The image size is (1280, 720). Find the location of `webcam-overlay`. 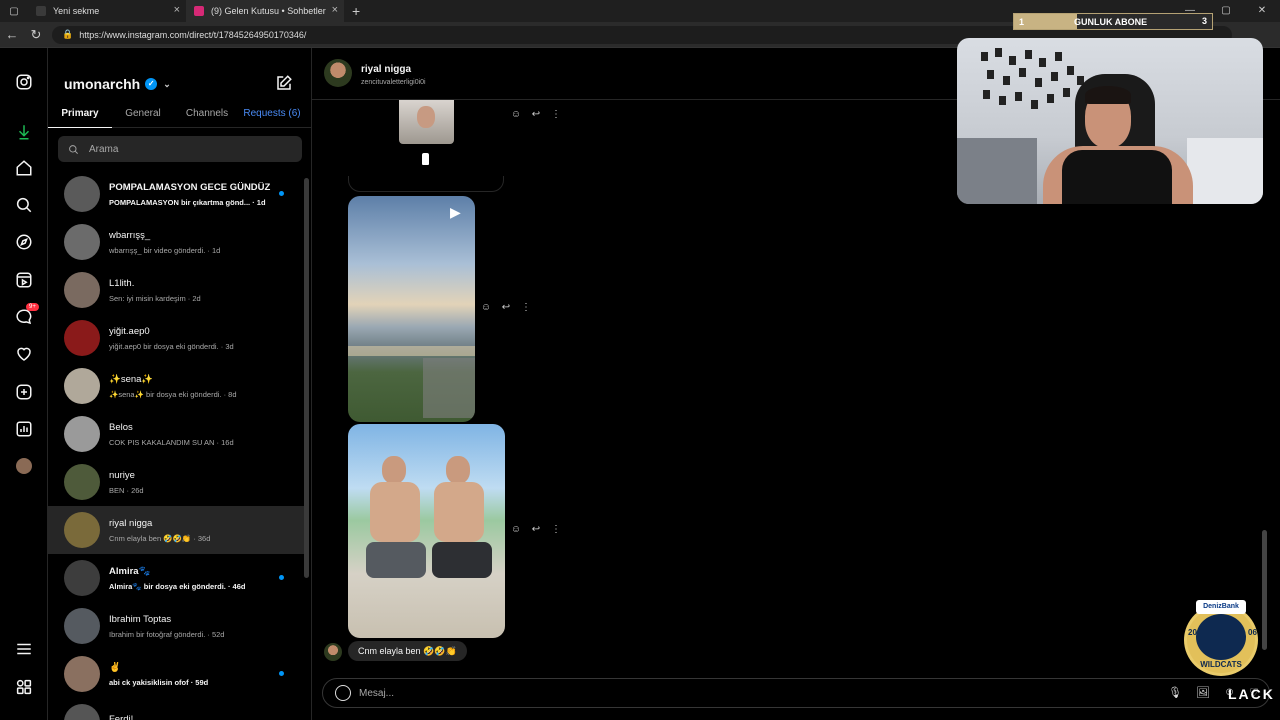

webcam-overlay is located at coordinates (1110, 121).